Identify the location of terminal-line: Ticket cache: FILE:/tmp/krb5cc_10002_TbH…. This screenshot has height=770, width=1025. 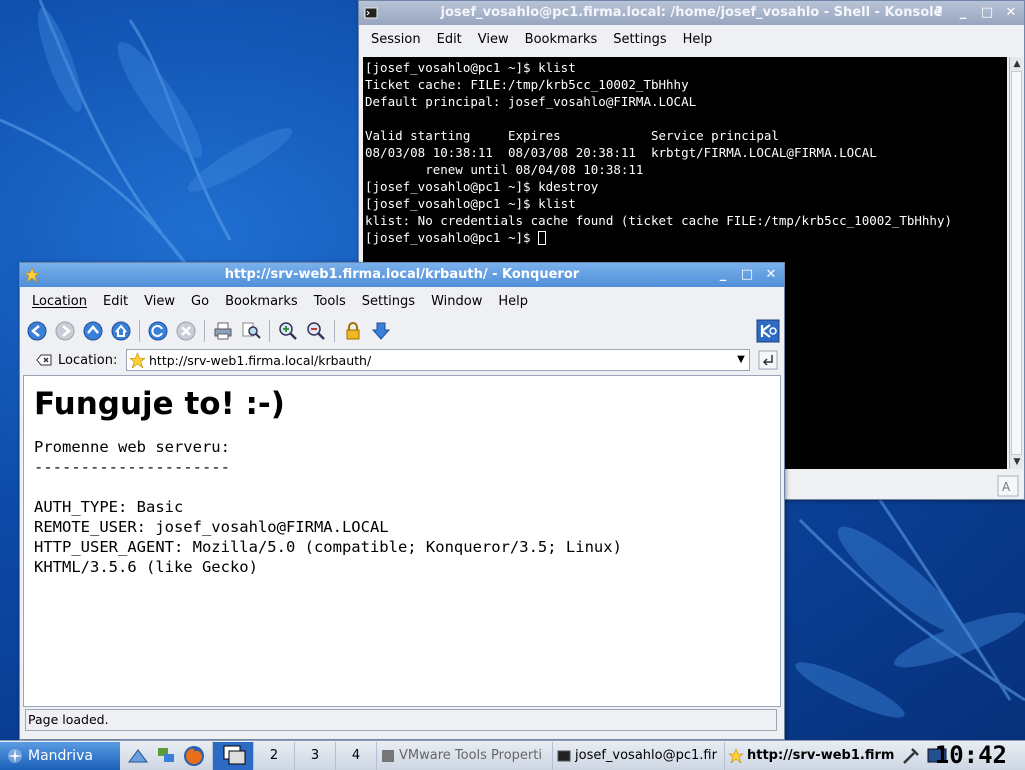
(527, 84).